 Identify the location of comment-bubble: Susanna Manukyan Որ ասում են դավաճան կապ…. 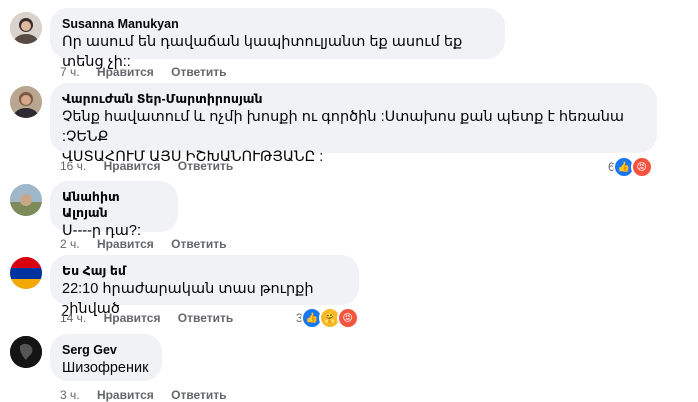
(277, 39).